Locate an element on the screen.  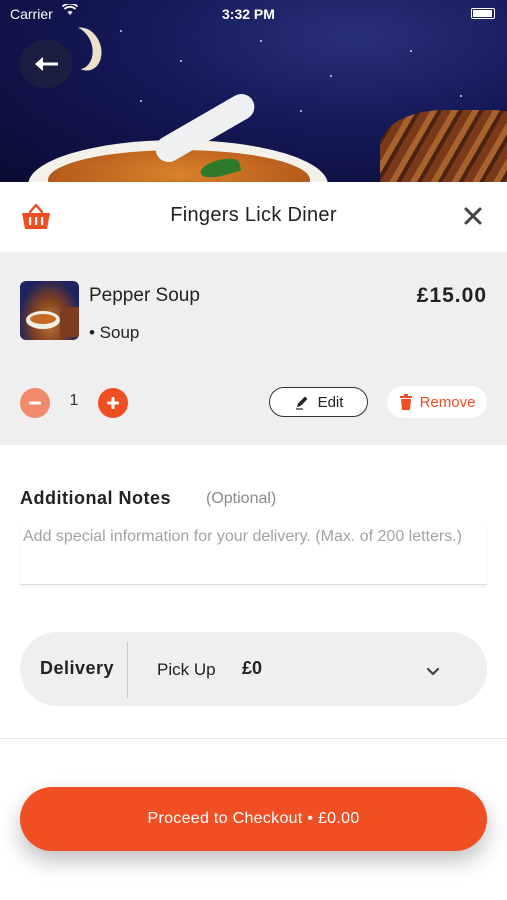
edit-item-button: Edit is located at coordinates (318, 402).